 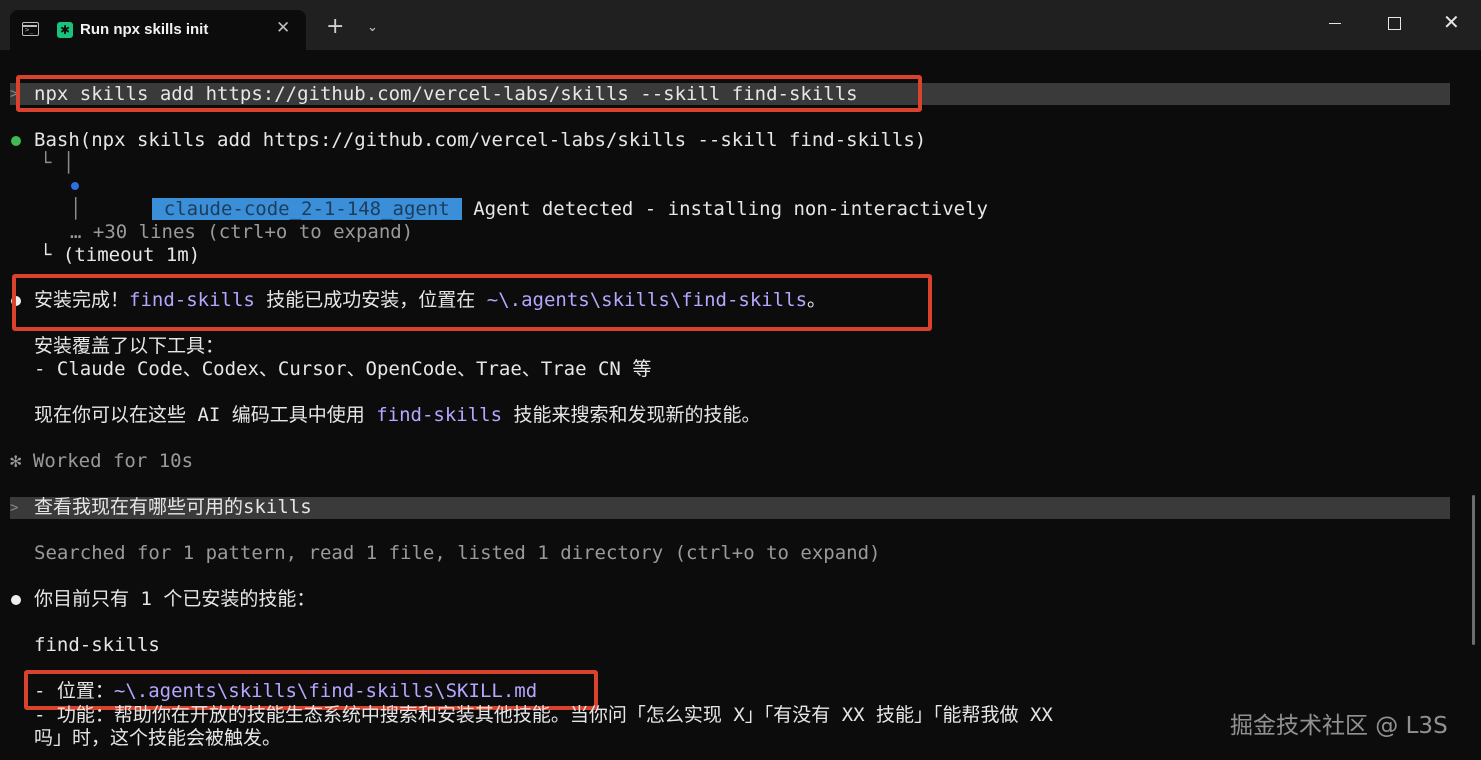 What do you see at coordinates (16, 600) in the screenshot?
I see `bullet-dot-icon` at bounding box center [16, 600].